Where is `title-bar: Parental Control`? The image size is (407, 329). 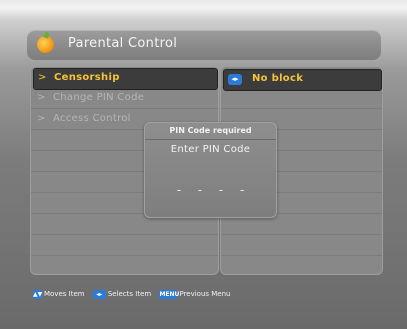 title-bar: Parental Control is located at coordinates (204, 45).